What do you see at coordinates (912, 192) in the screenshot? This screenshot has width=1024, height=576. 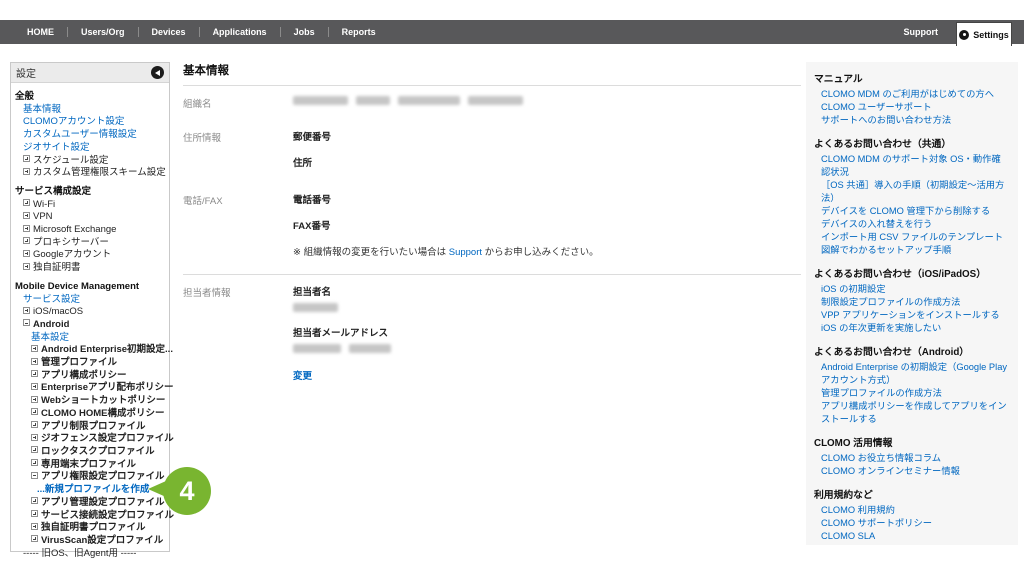 I see `help-link: ［OS 共通］導入の手順（初期設定～活用方法）` at bounding box center [912, 192].